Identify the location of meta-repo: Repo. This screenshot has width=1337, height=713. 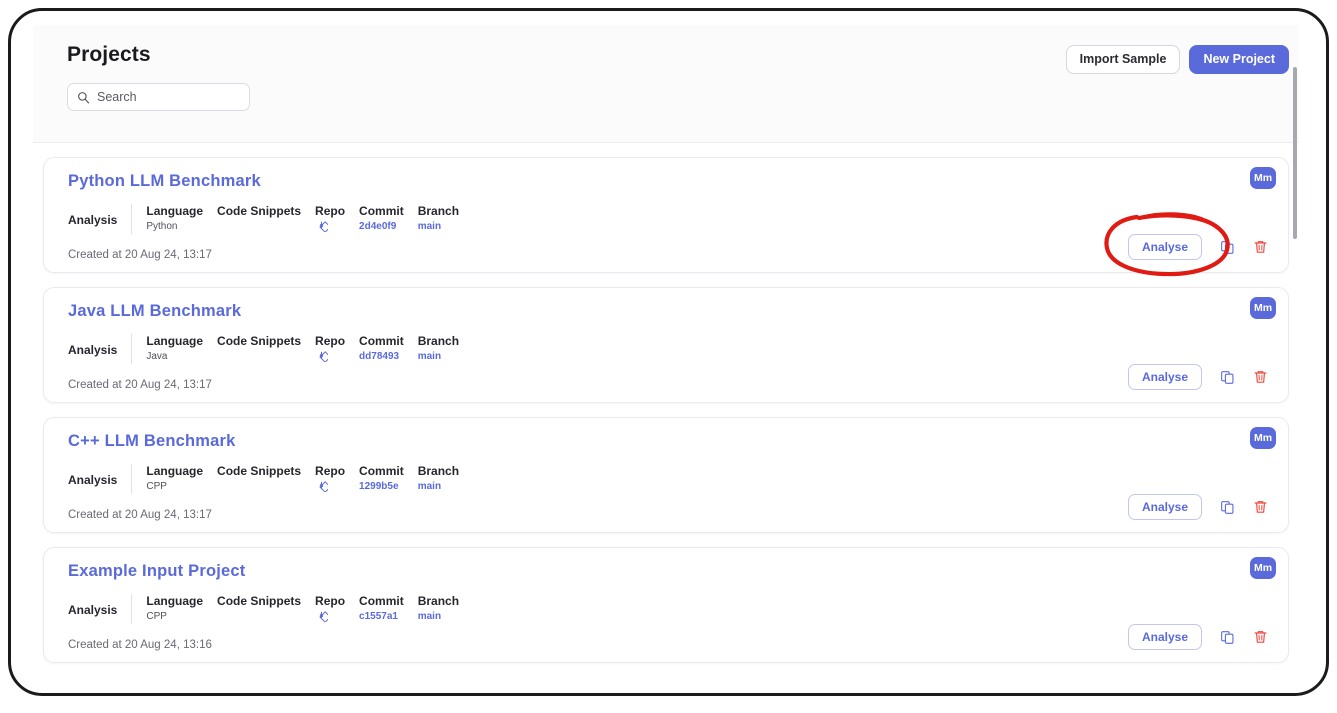
(323, 348).